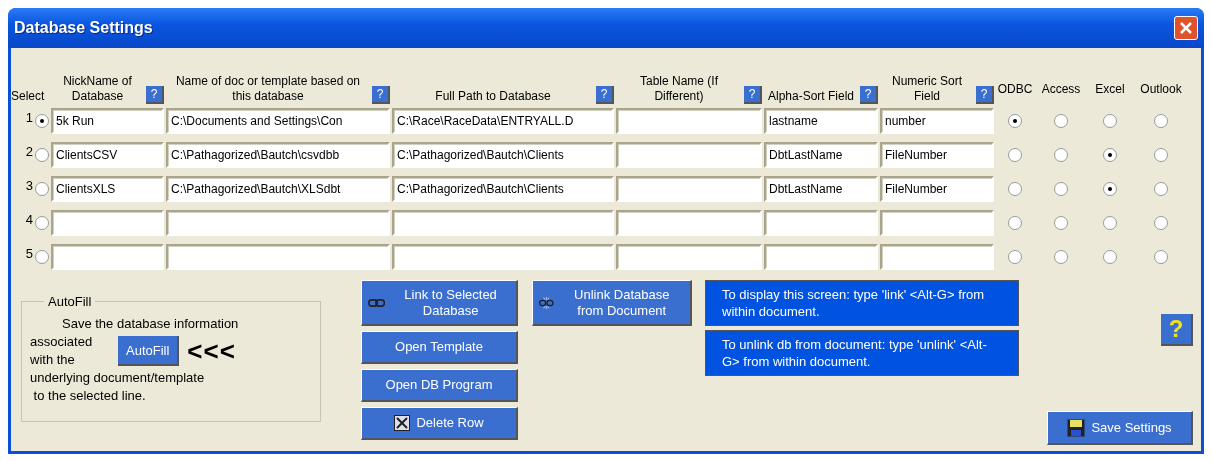 The width and height of the screenshot is (1212, 460). What do you see at coordinates (493, 96) in the screenshot?
I see `column-header: Full Path to Database` at bounding box center [493, 96].